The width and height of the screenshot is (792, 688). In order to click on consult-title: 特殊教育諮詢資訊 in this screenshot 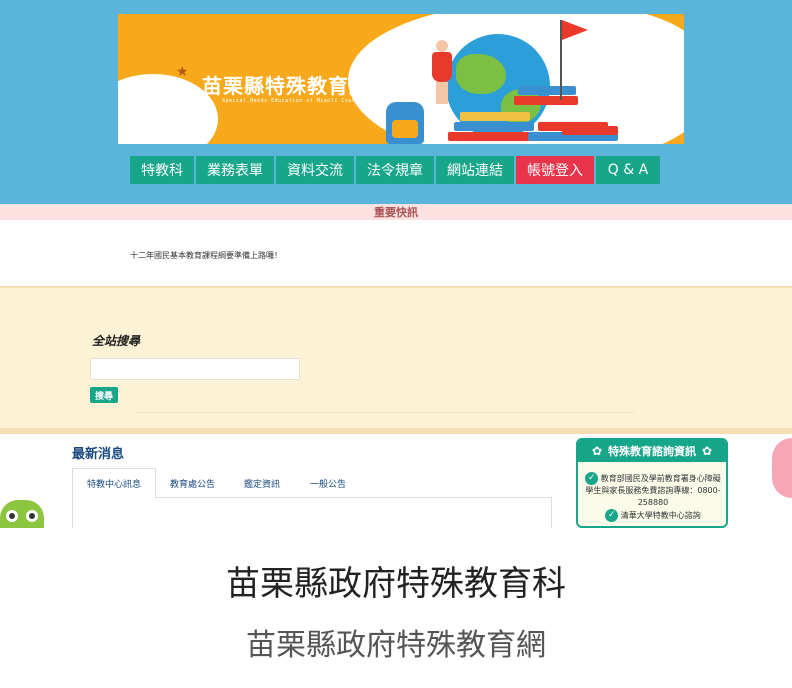, I will do `click(652, 451)`.